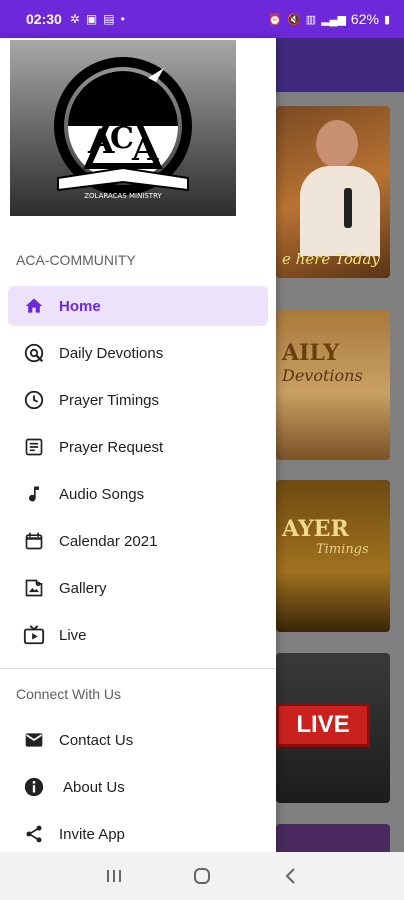 The image size is (404, 900). What do you see at coordinates (145, 149) in the screenshot?
I see `svg-text: A` at bounding box center [145, 149].